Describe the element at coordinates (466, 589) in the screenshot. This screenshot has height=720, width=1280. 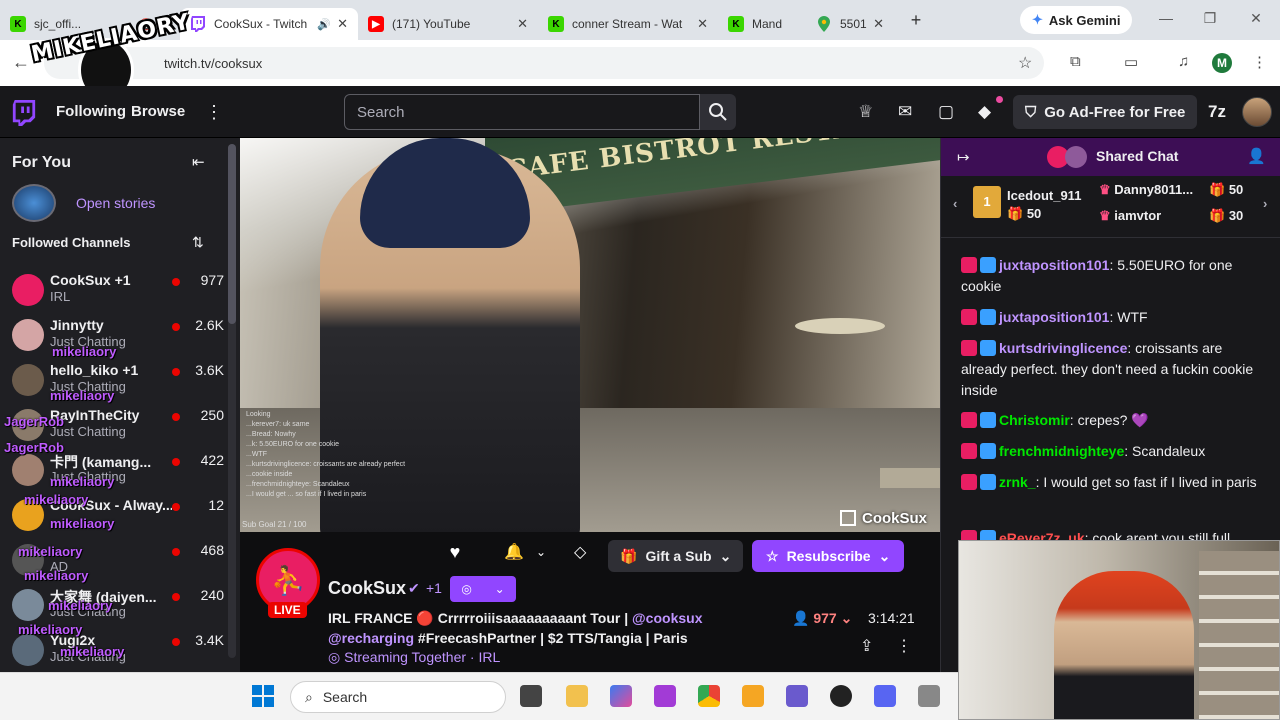
I see `shared-stream-icon: ◎` at that location.